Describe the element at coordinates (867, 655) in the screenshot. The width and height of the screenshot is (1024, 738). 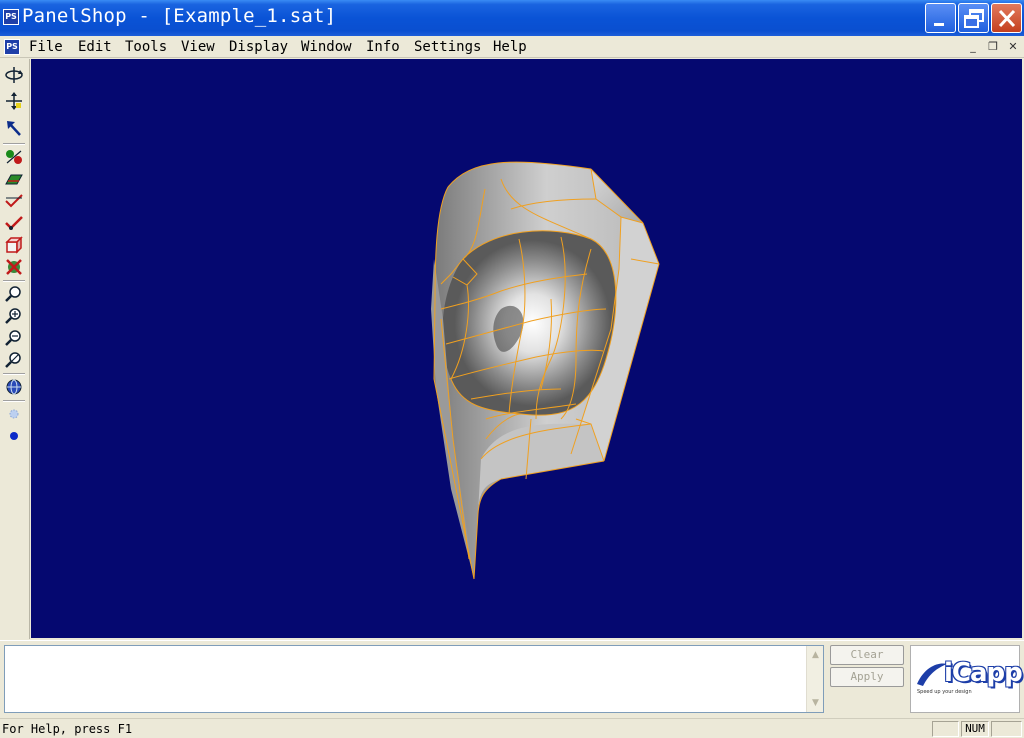
I see `clear-button: Clear` at that location.